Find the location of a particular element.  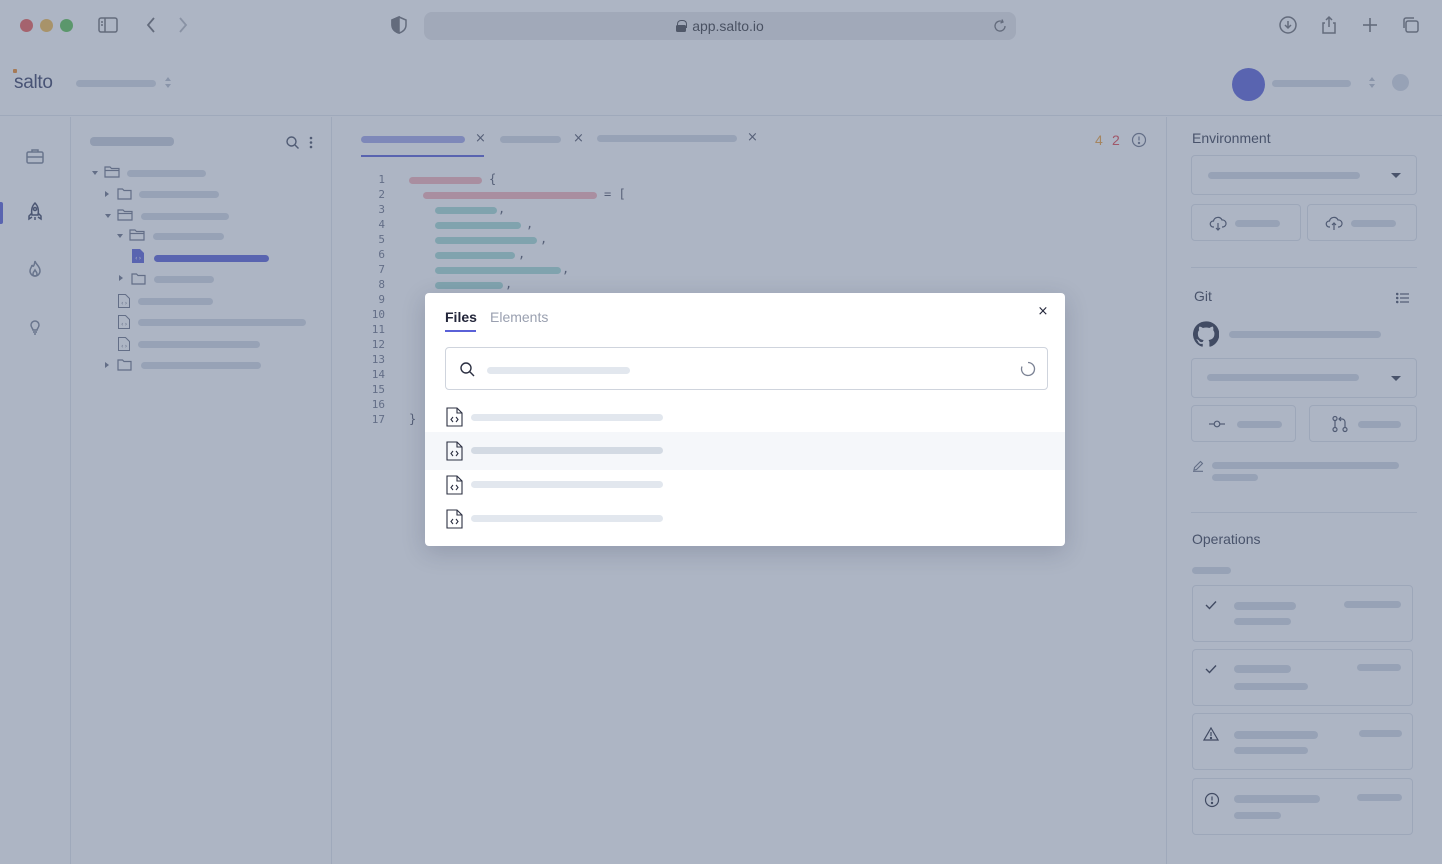

search-query-placeholder is located at coordinates (558, 370).